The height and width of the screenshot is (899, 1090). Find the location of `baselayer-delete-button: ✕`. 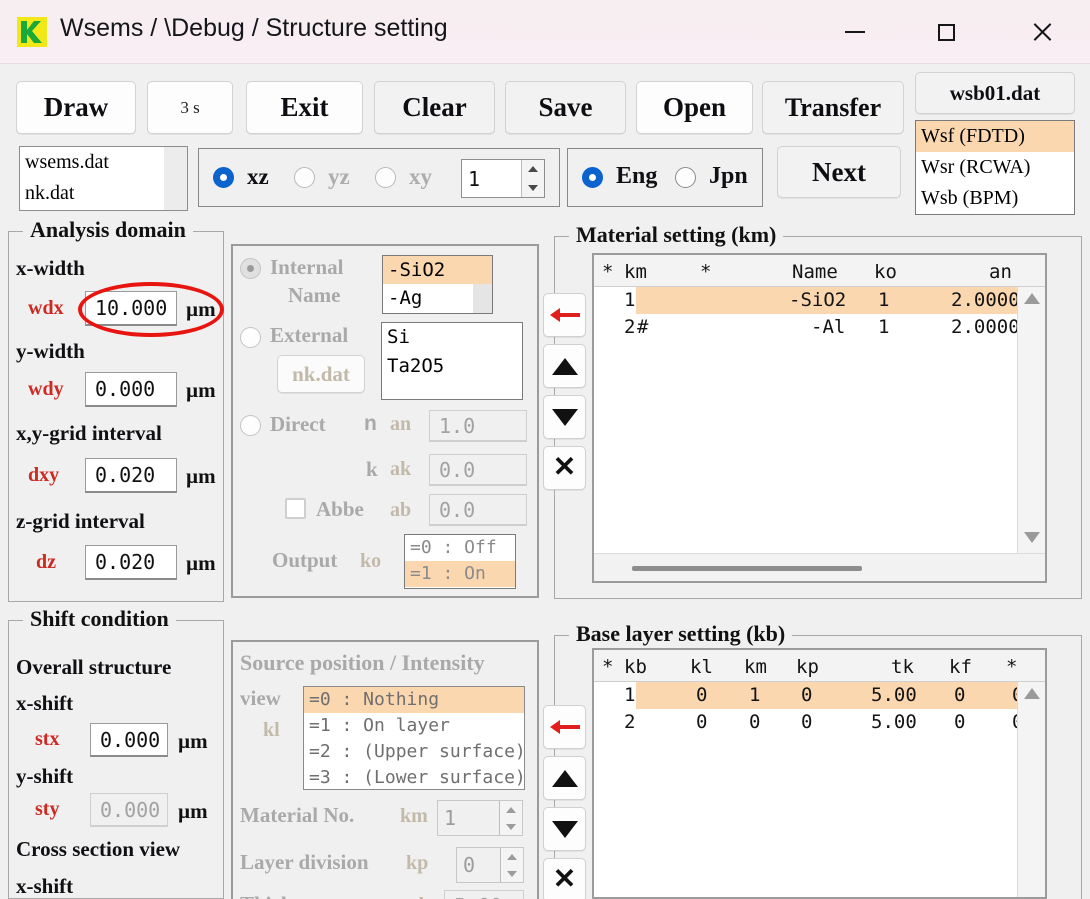

baselayer-delete-button: ✕ is located at coordinates (564, 878).